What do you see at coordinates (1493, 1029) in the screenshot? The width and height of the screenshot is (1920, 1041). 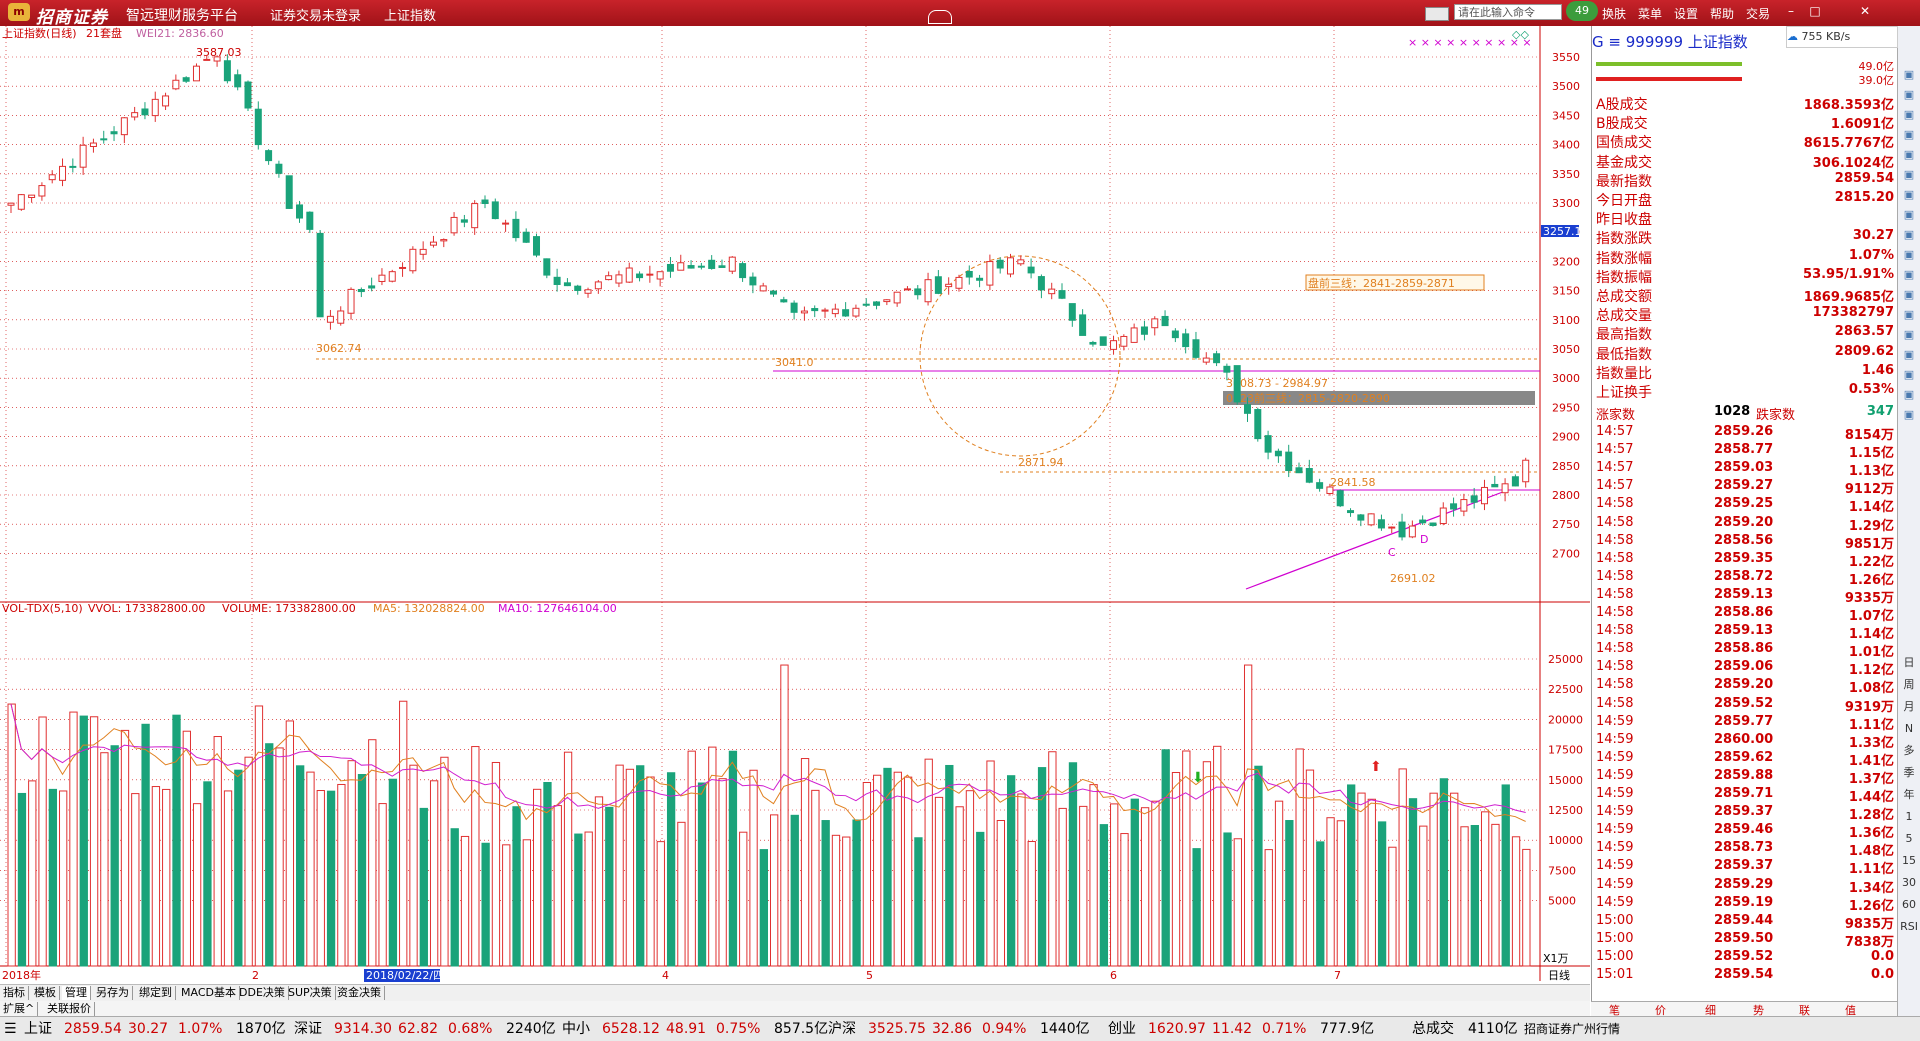 I see `total-volume-value: 4110亿` at bounding box center [1493, 1029].